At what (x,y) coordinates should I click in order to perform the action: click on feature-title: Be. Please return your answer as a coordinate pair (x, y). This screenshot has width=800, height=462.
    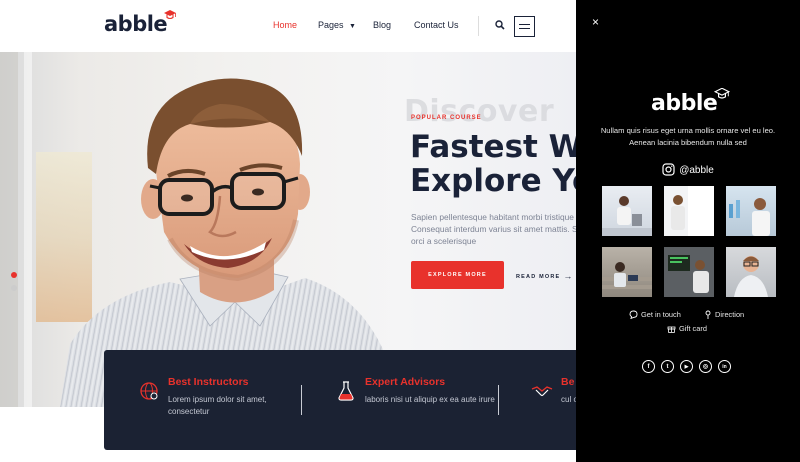
    Looking at the image, I should click on (568, 382).